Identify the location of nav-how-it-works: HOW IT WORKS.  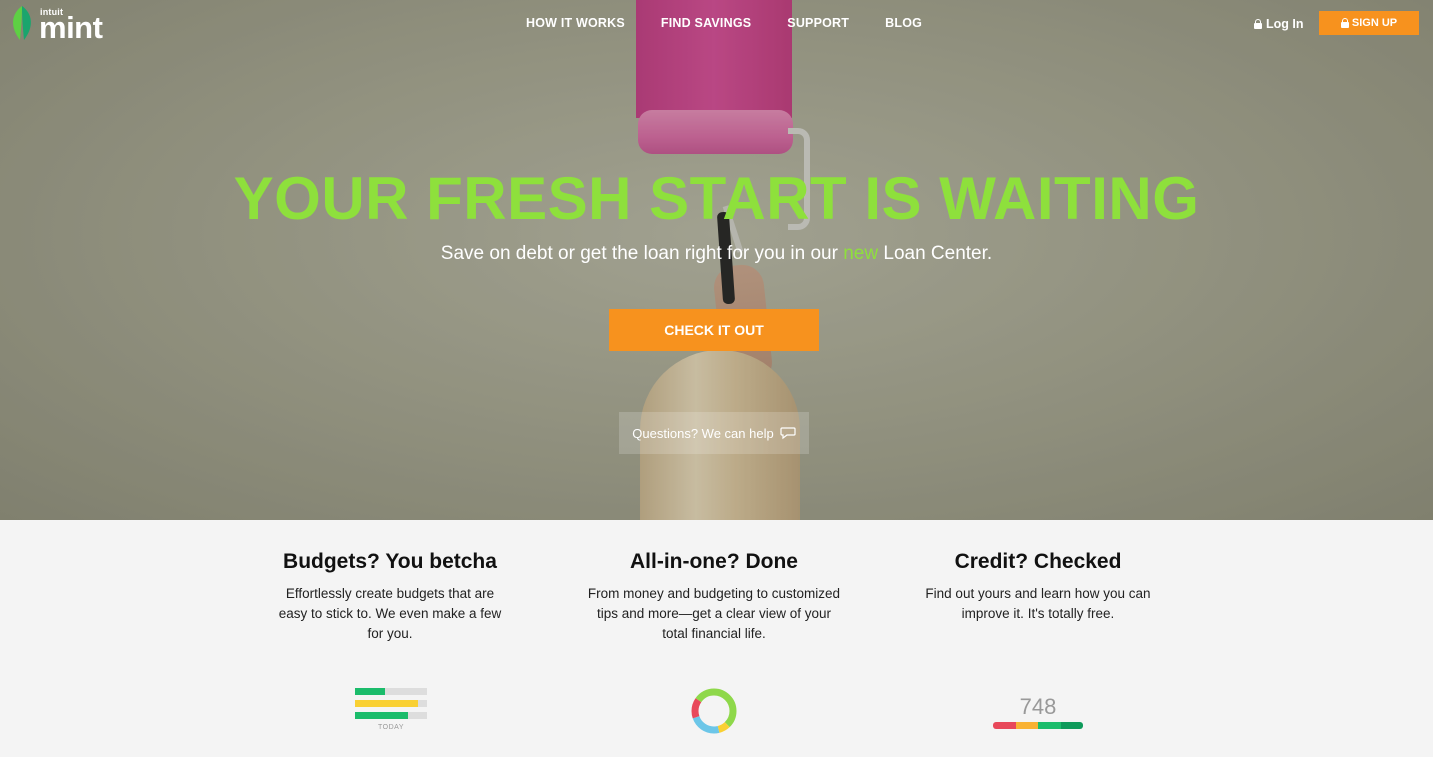
(575, 23).